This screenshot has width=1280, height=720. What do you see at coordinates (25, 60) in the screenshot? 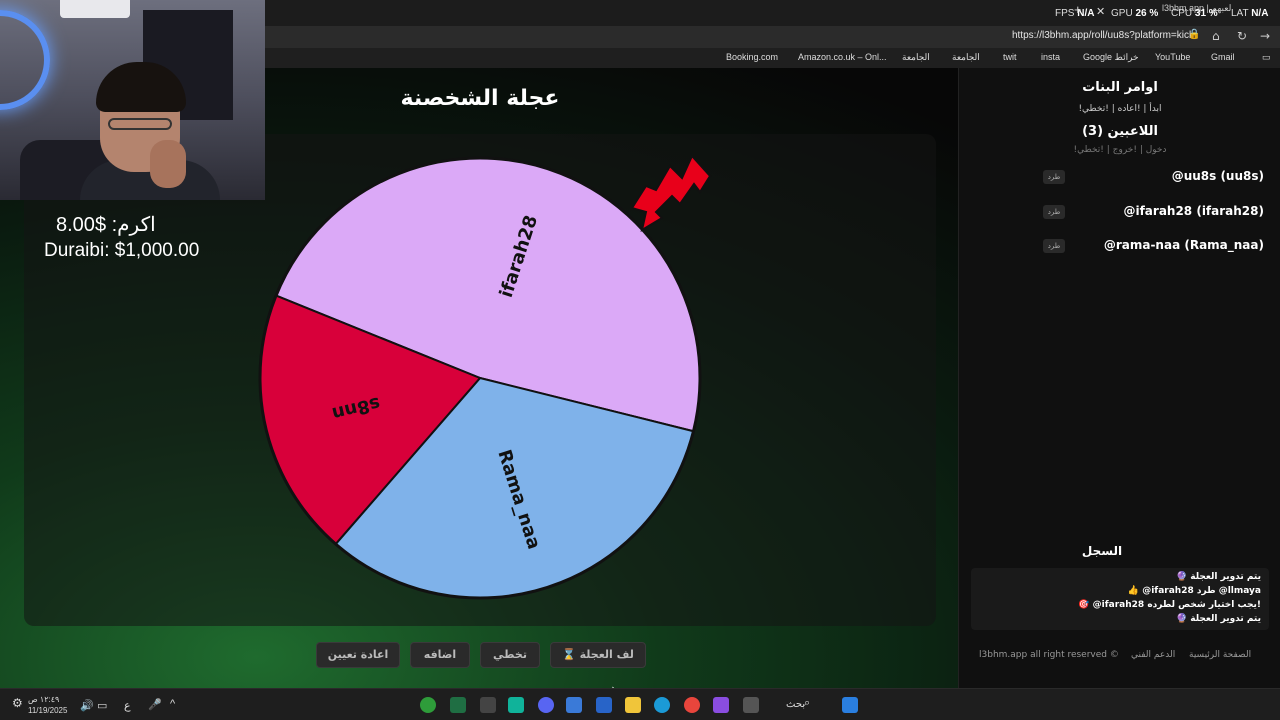
I see `webcam-neon-ring` at bounding box center [25, 60].